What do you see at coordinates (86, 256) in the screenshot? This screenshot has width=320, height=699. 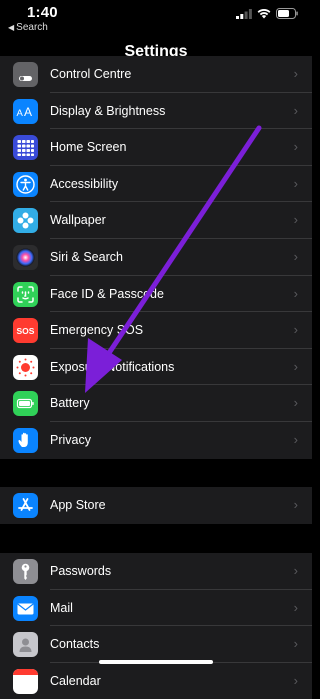 I see `settings-row-label: Siri & Search` at bounding box center [86, 256].